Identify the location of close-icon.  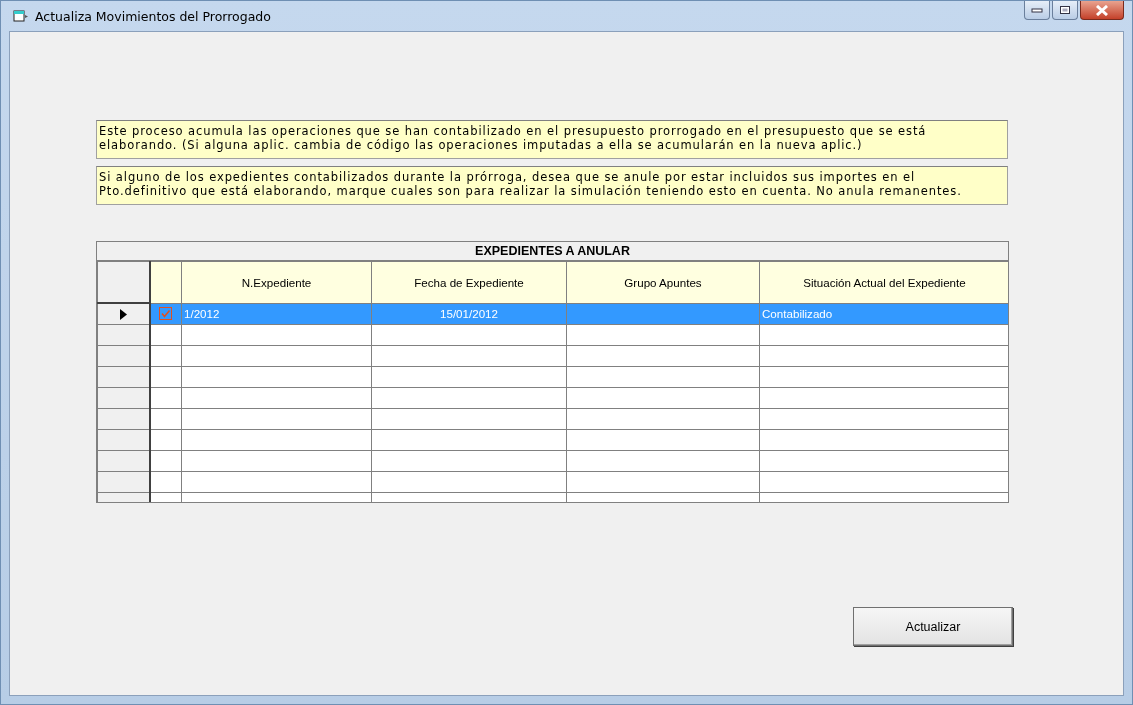
(1102, 10).